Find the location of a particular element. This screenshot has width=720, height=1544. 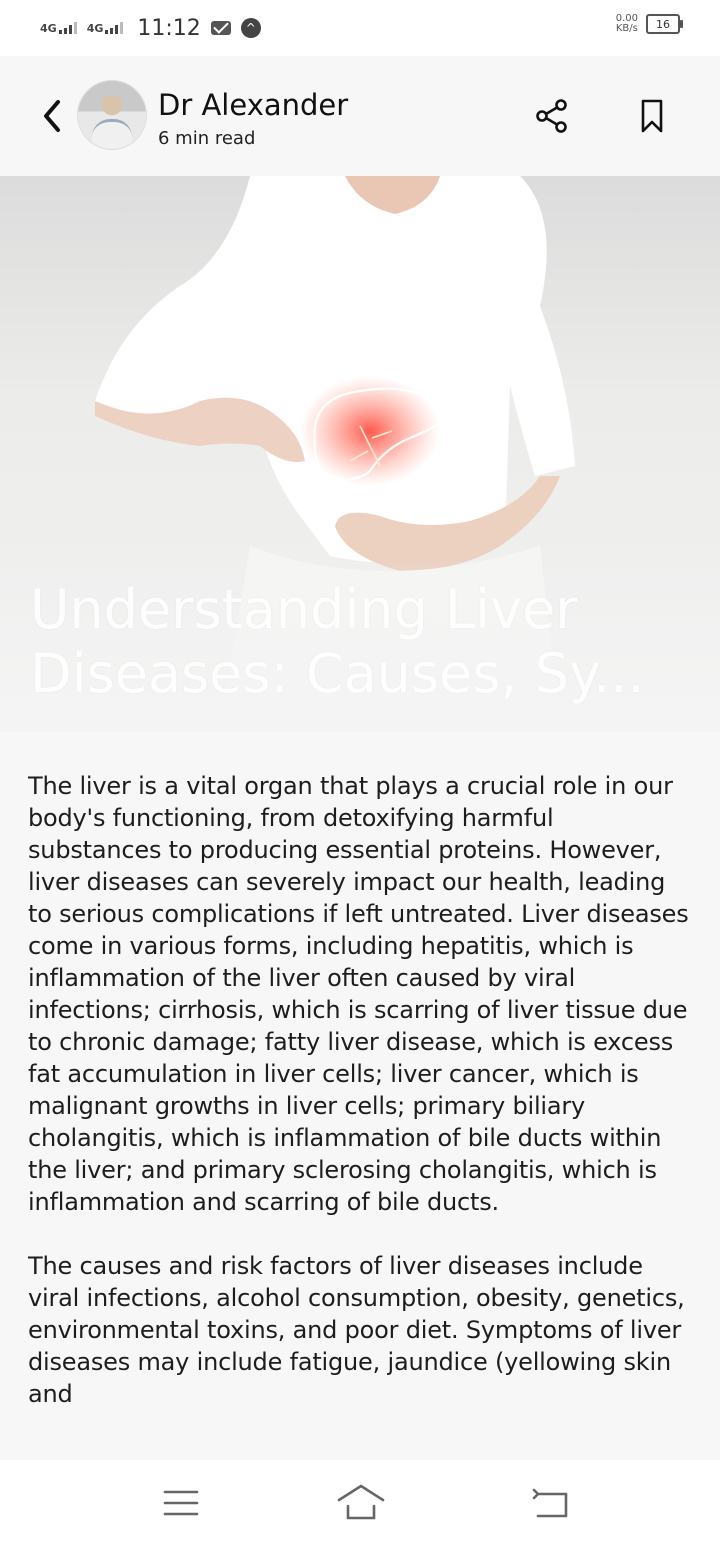

author-avatar is located at coordinates (112, 115).